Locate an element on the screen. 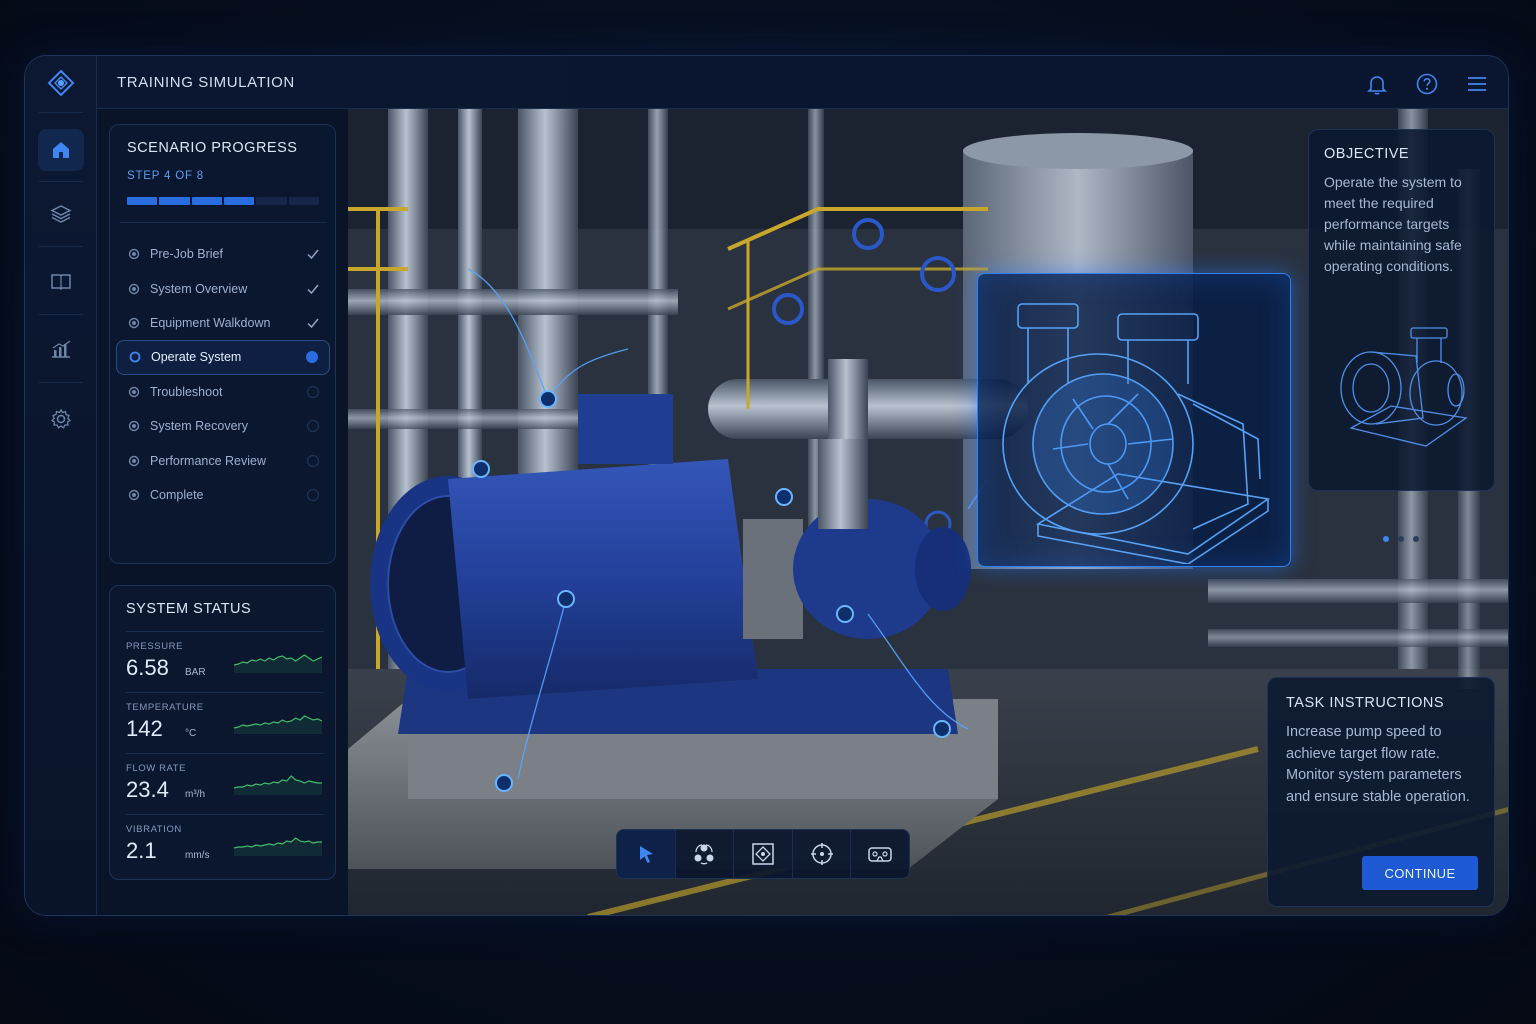 The height and width of the screenshot is (1024, 1536). rail-home-button is located at coordinates (61, 150).